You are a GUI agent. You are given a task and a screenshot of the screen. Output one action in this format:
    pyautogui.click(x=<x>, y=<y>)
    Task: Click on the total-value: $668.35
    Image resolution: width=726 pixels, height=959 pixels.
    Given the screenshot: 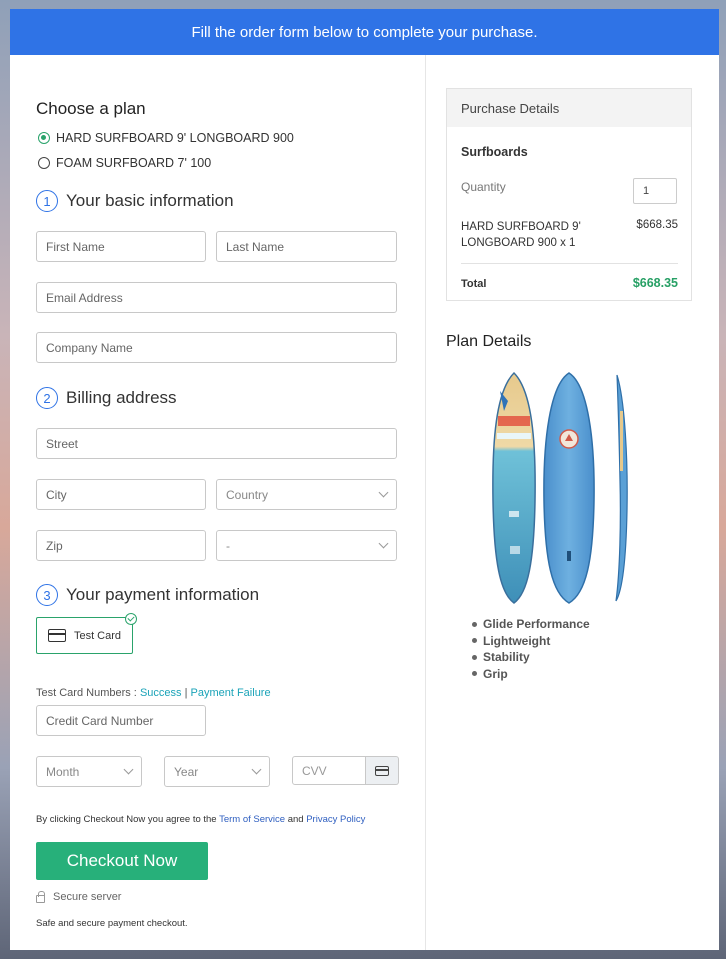 What is the action you would take?
    pyautogui.click(x=655, y=283)
    